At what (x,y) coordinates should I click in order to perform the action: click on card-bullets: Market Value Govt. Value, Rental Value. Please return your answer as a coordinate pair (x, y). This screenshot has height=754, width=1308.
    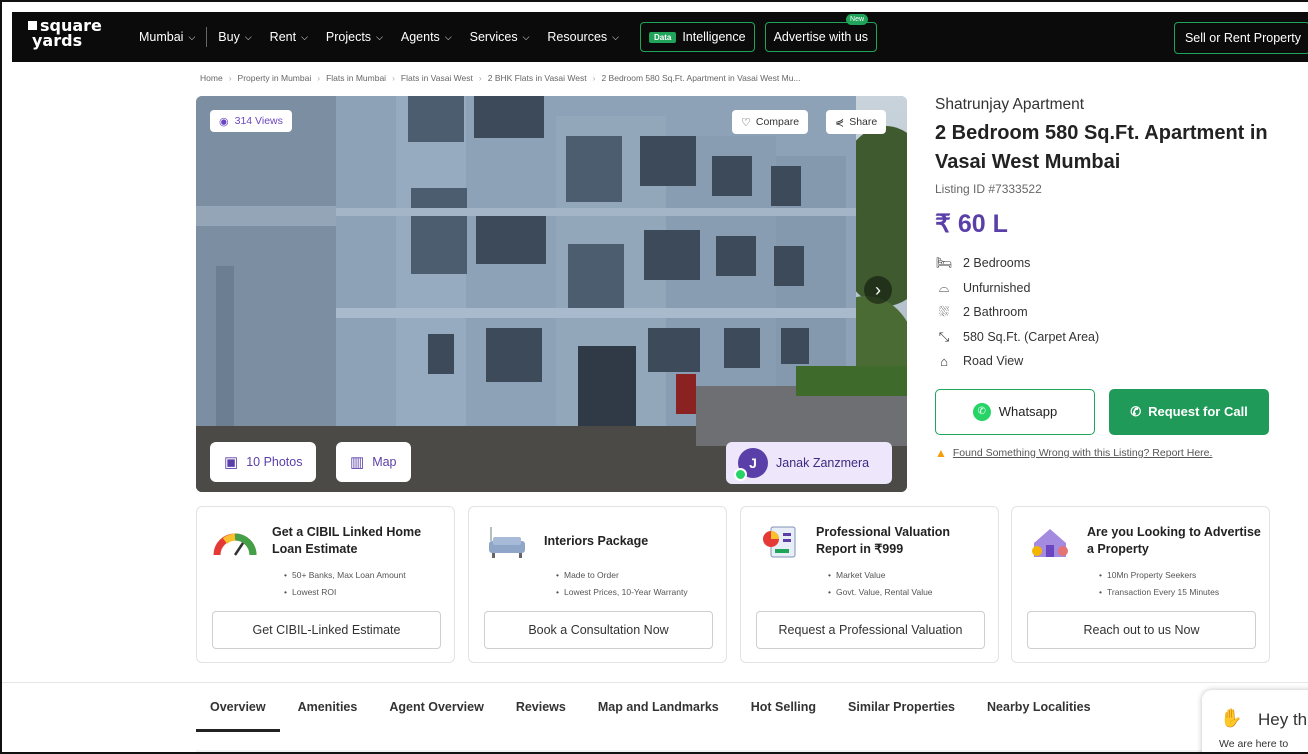
    Looking at the image, I should click on (880, 584).